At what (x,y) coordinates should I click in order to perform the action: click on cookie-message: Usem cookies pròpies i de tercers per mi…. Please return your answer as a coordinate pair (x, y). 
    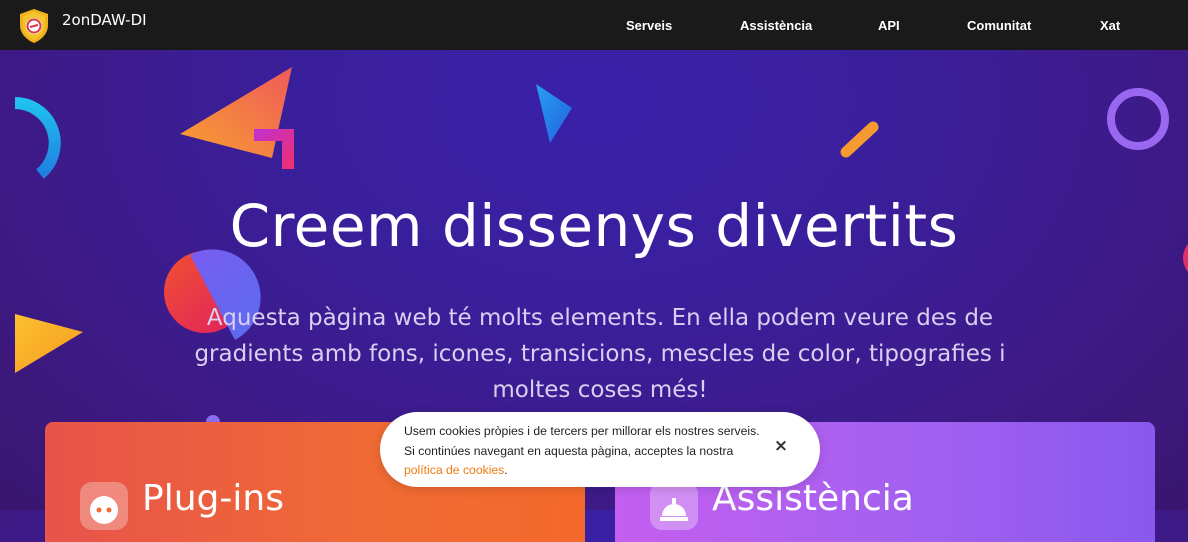
    Looking at the image, I should click on (586, 451).